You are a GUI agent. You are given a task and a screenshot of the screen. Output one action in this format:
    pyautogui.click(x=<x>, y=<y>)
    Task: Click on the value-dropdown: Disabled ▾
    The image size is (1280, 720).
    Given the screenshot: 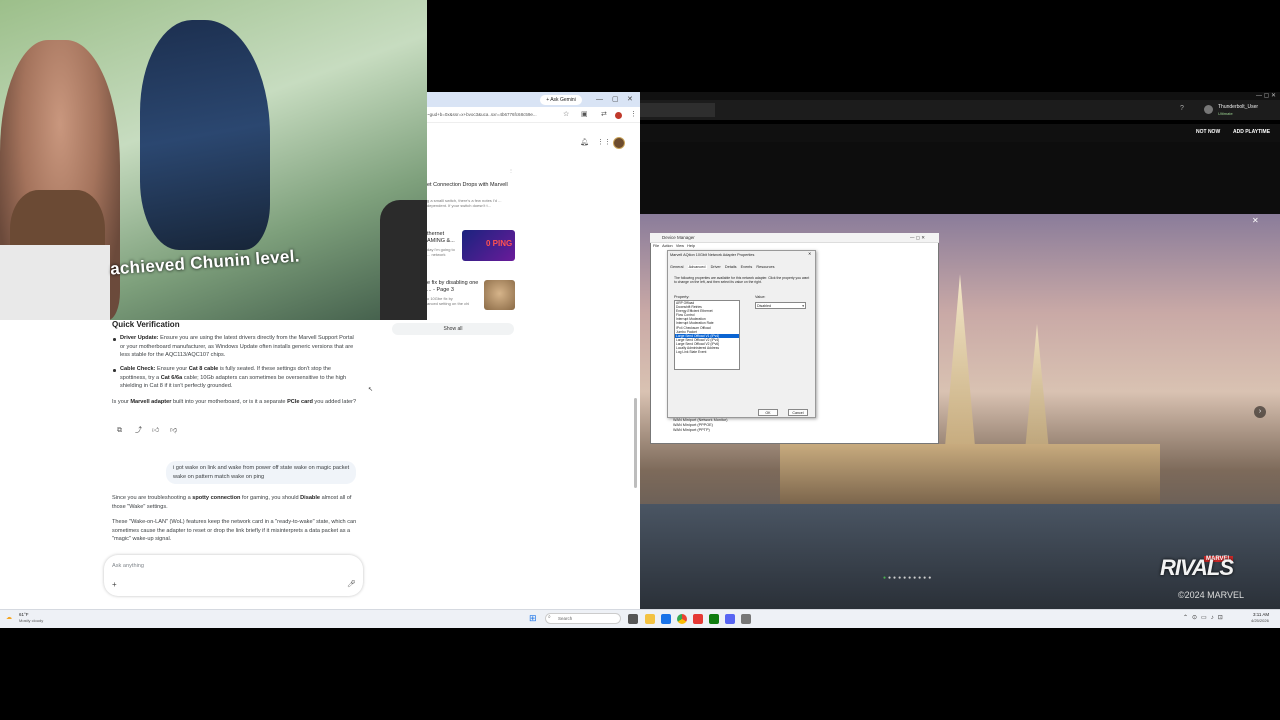 What is the action you would take?
    pyautogui.click(x=780, y=305)
    